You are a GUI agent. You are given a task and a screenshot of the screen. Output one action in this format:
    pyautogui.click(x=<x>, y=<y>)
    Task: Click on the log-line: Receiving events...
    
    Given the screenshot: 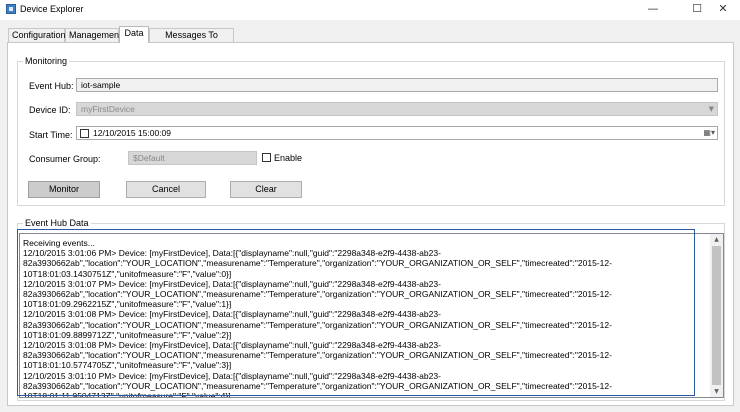 What is the action you would take?
    pyautogui.click(x=59, y=243)
    